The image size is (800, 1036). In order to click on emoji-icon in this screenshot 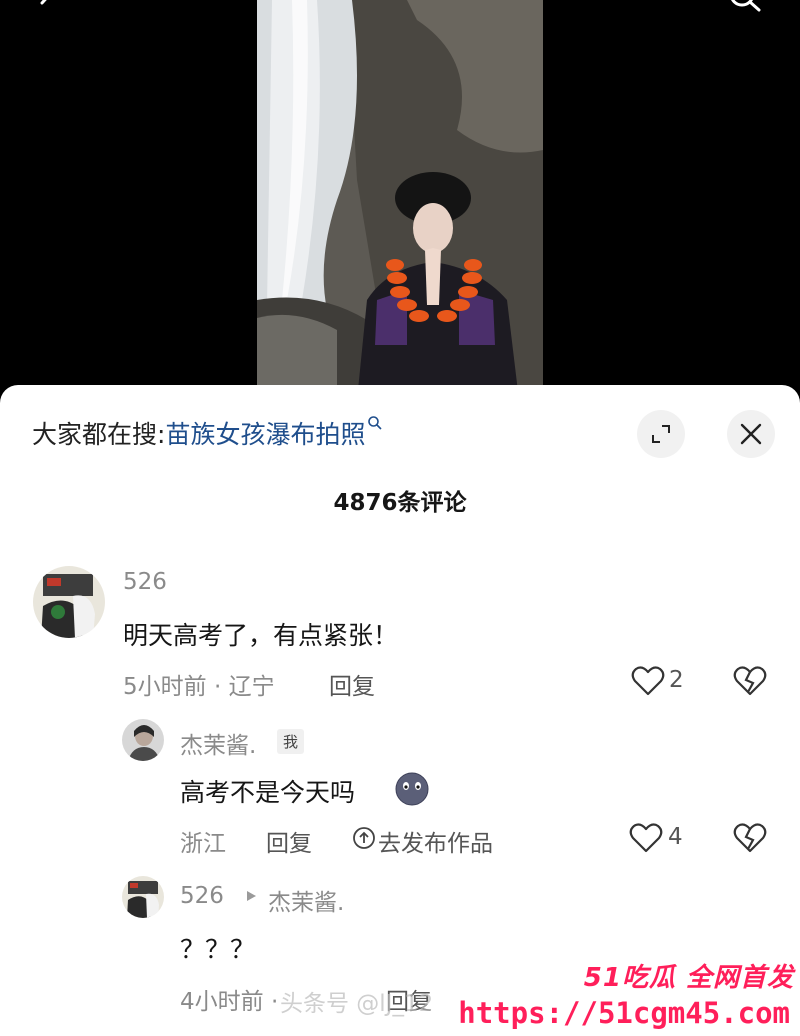, I will do `click(412, 789)`.